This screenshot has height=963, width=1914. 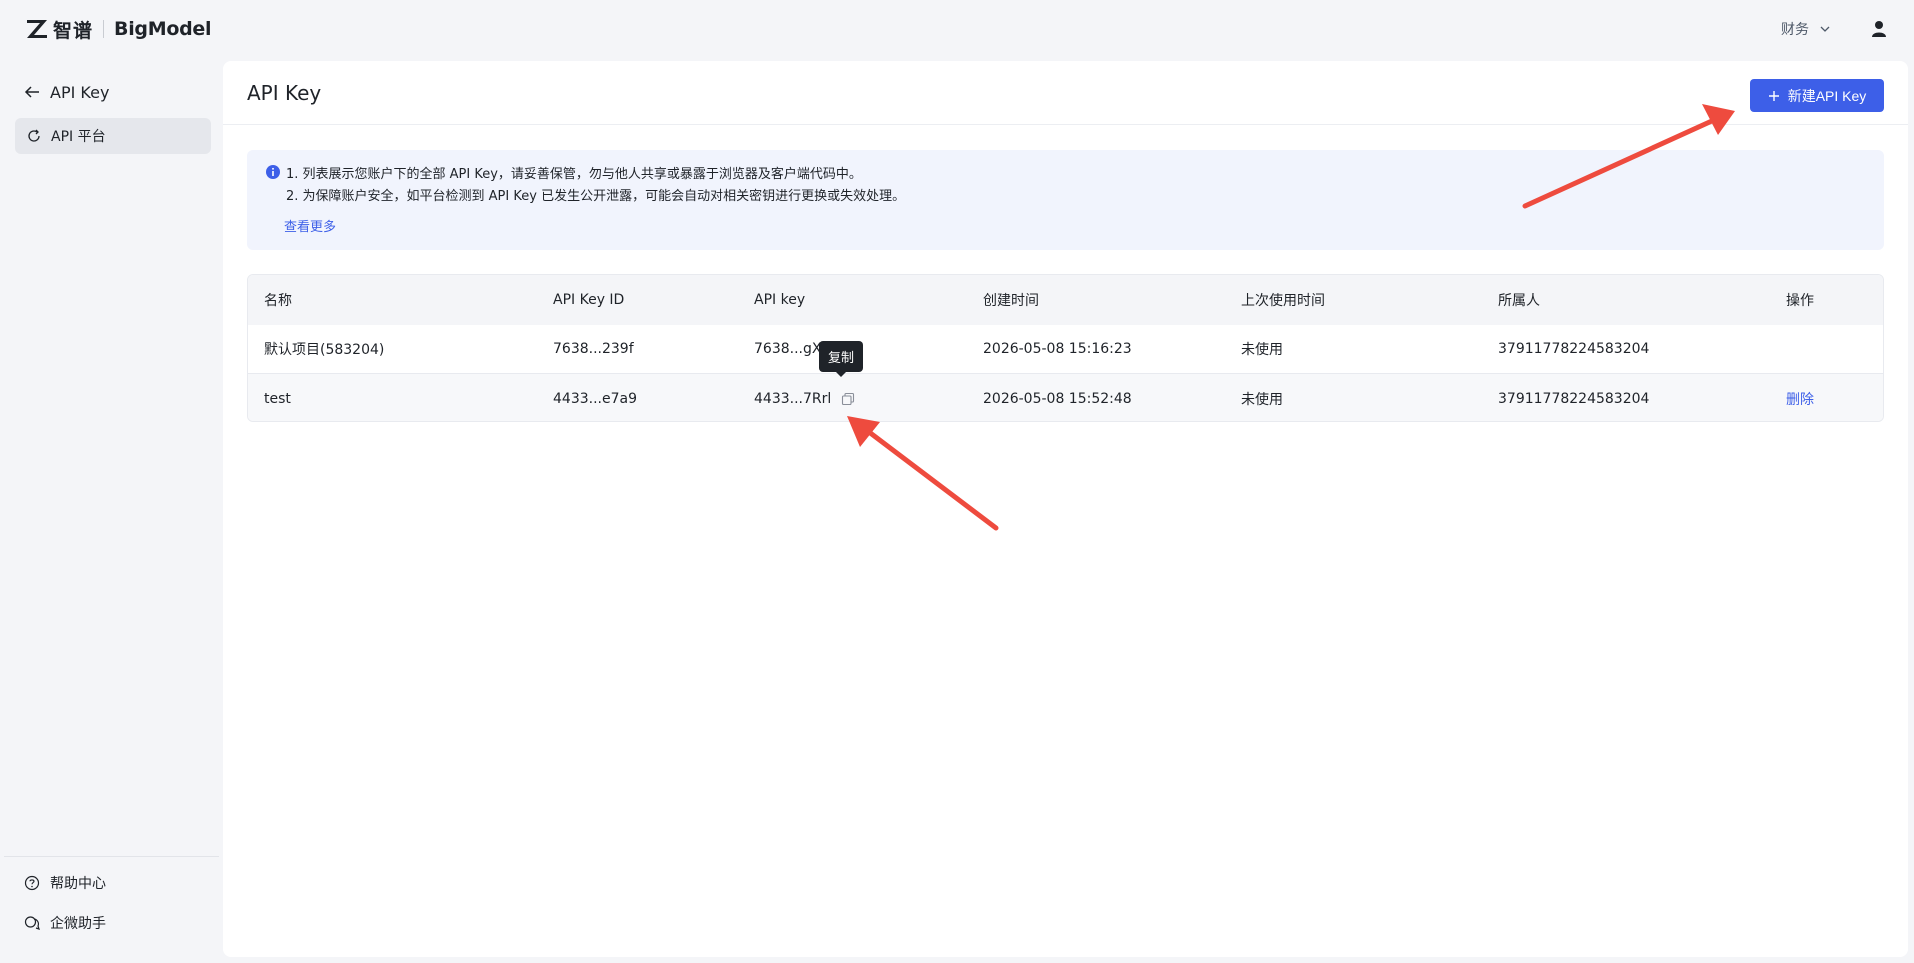 What do you see at coordinates (1065, 300) in the screenshot?
I see `table-header: 名称 API Key ID API key 创建时间 上次使用时间 所属人 操作` at bounding box center [1065, 300].